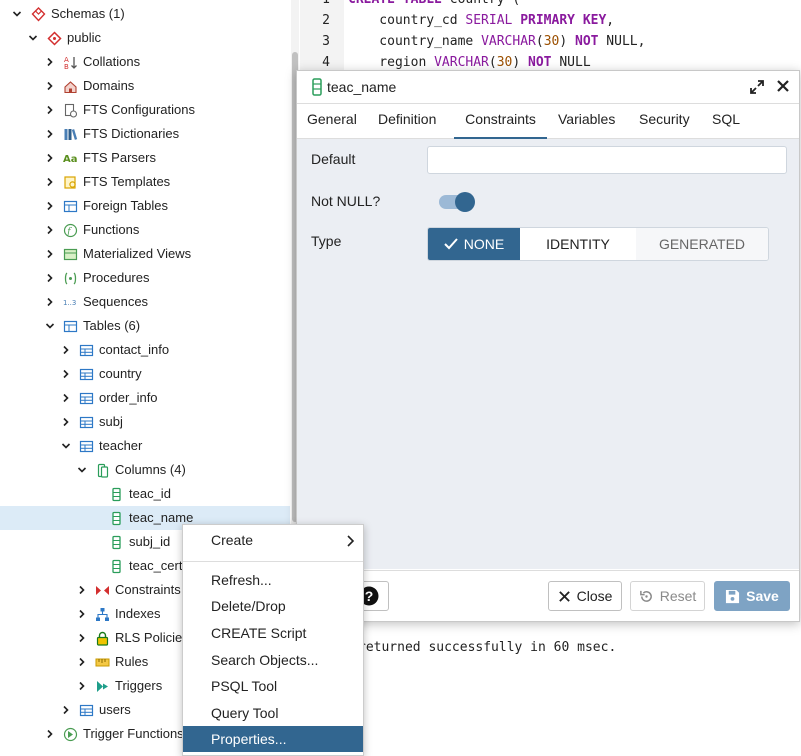  I want to click on tree-node: contact_info, so click(145, 350).